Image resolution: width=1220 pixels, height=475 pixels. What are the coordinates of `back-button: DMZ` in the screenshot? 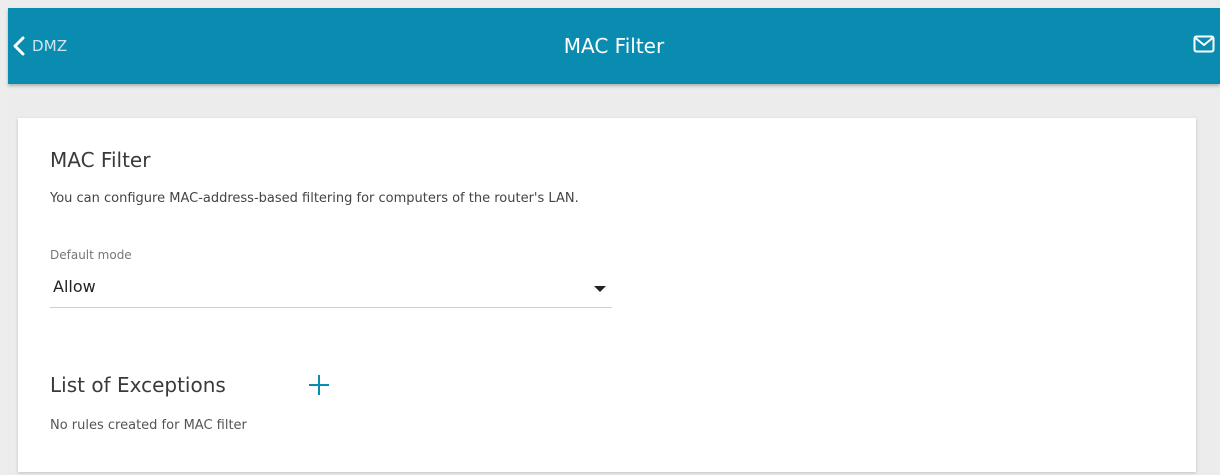 It's located at (39, 46).